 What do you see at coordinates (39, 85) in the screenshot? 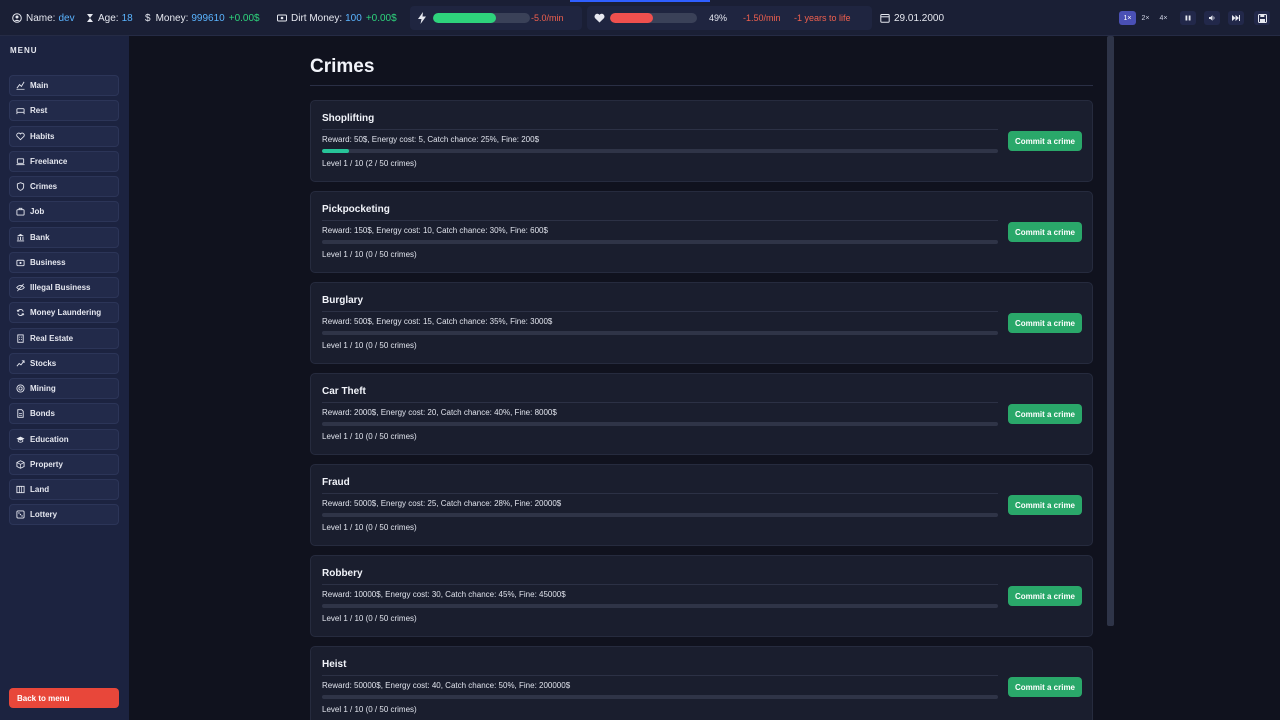
I see `sidebar-item-label: Main` at bounding box center [39, 85].